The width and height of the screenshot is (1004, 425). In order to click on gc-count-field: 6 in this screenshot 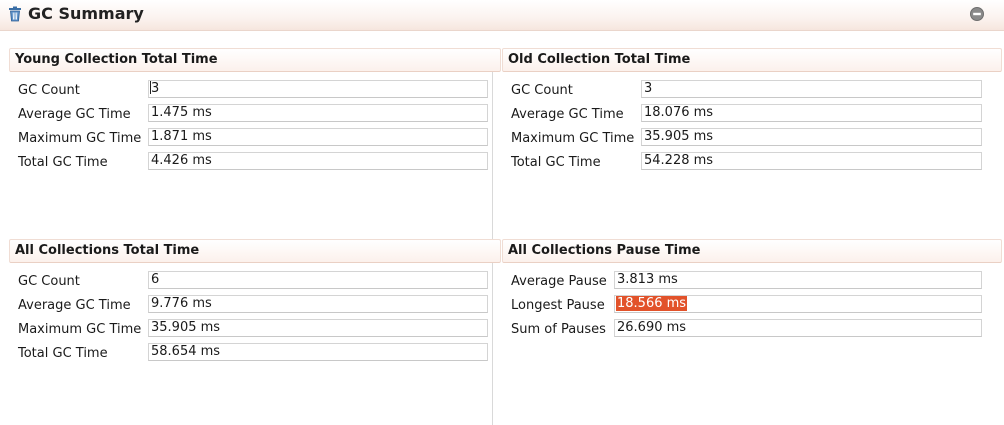, I will do `click(318, 280)`.